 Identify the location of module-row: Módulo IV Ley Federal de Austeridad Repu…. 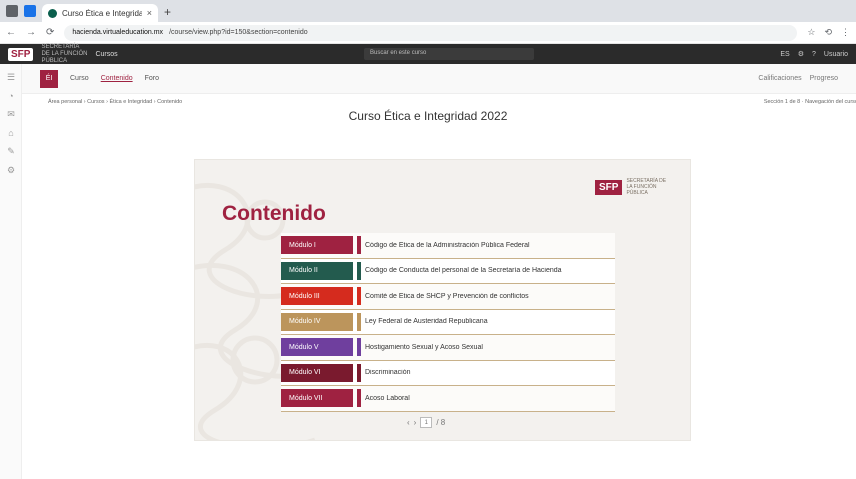
(448, 322).